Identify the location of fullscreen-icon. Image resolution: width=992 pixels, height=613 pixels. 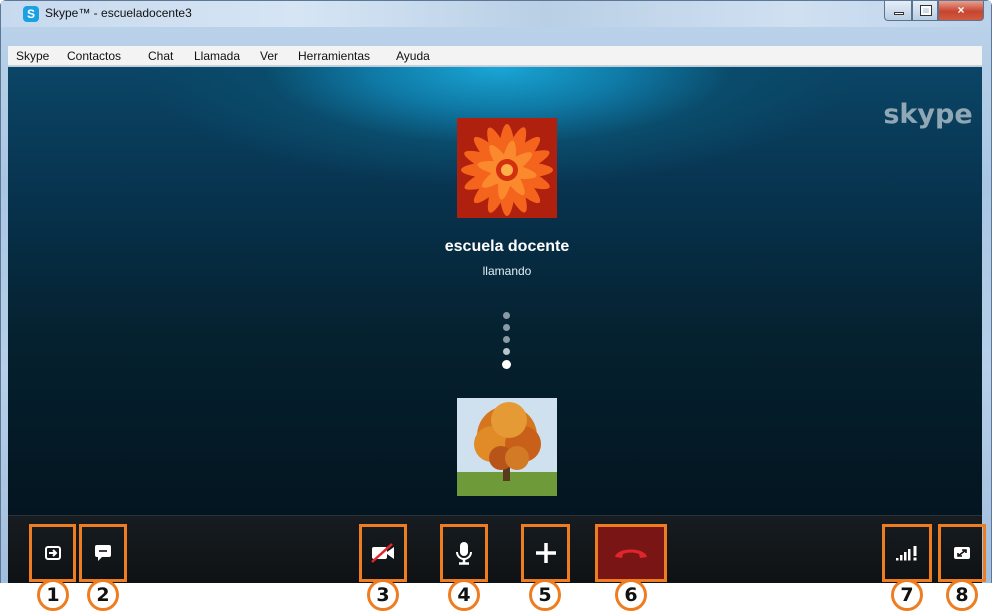
(962, 553).